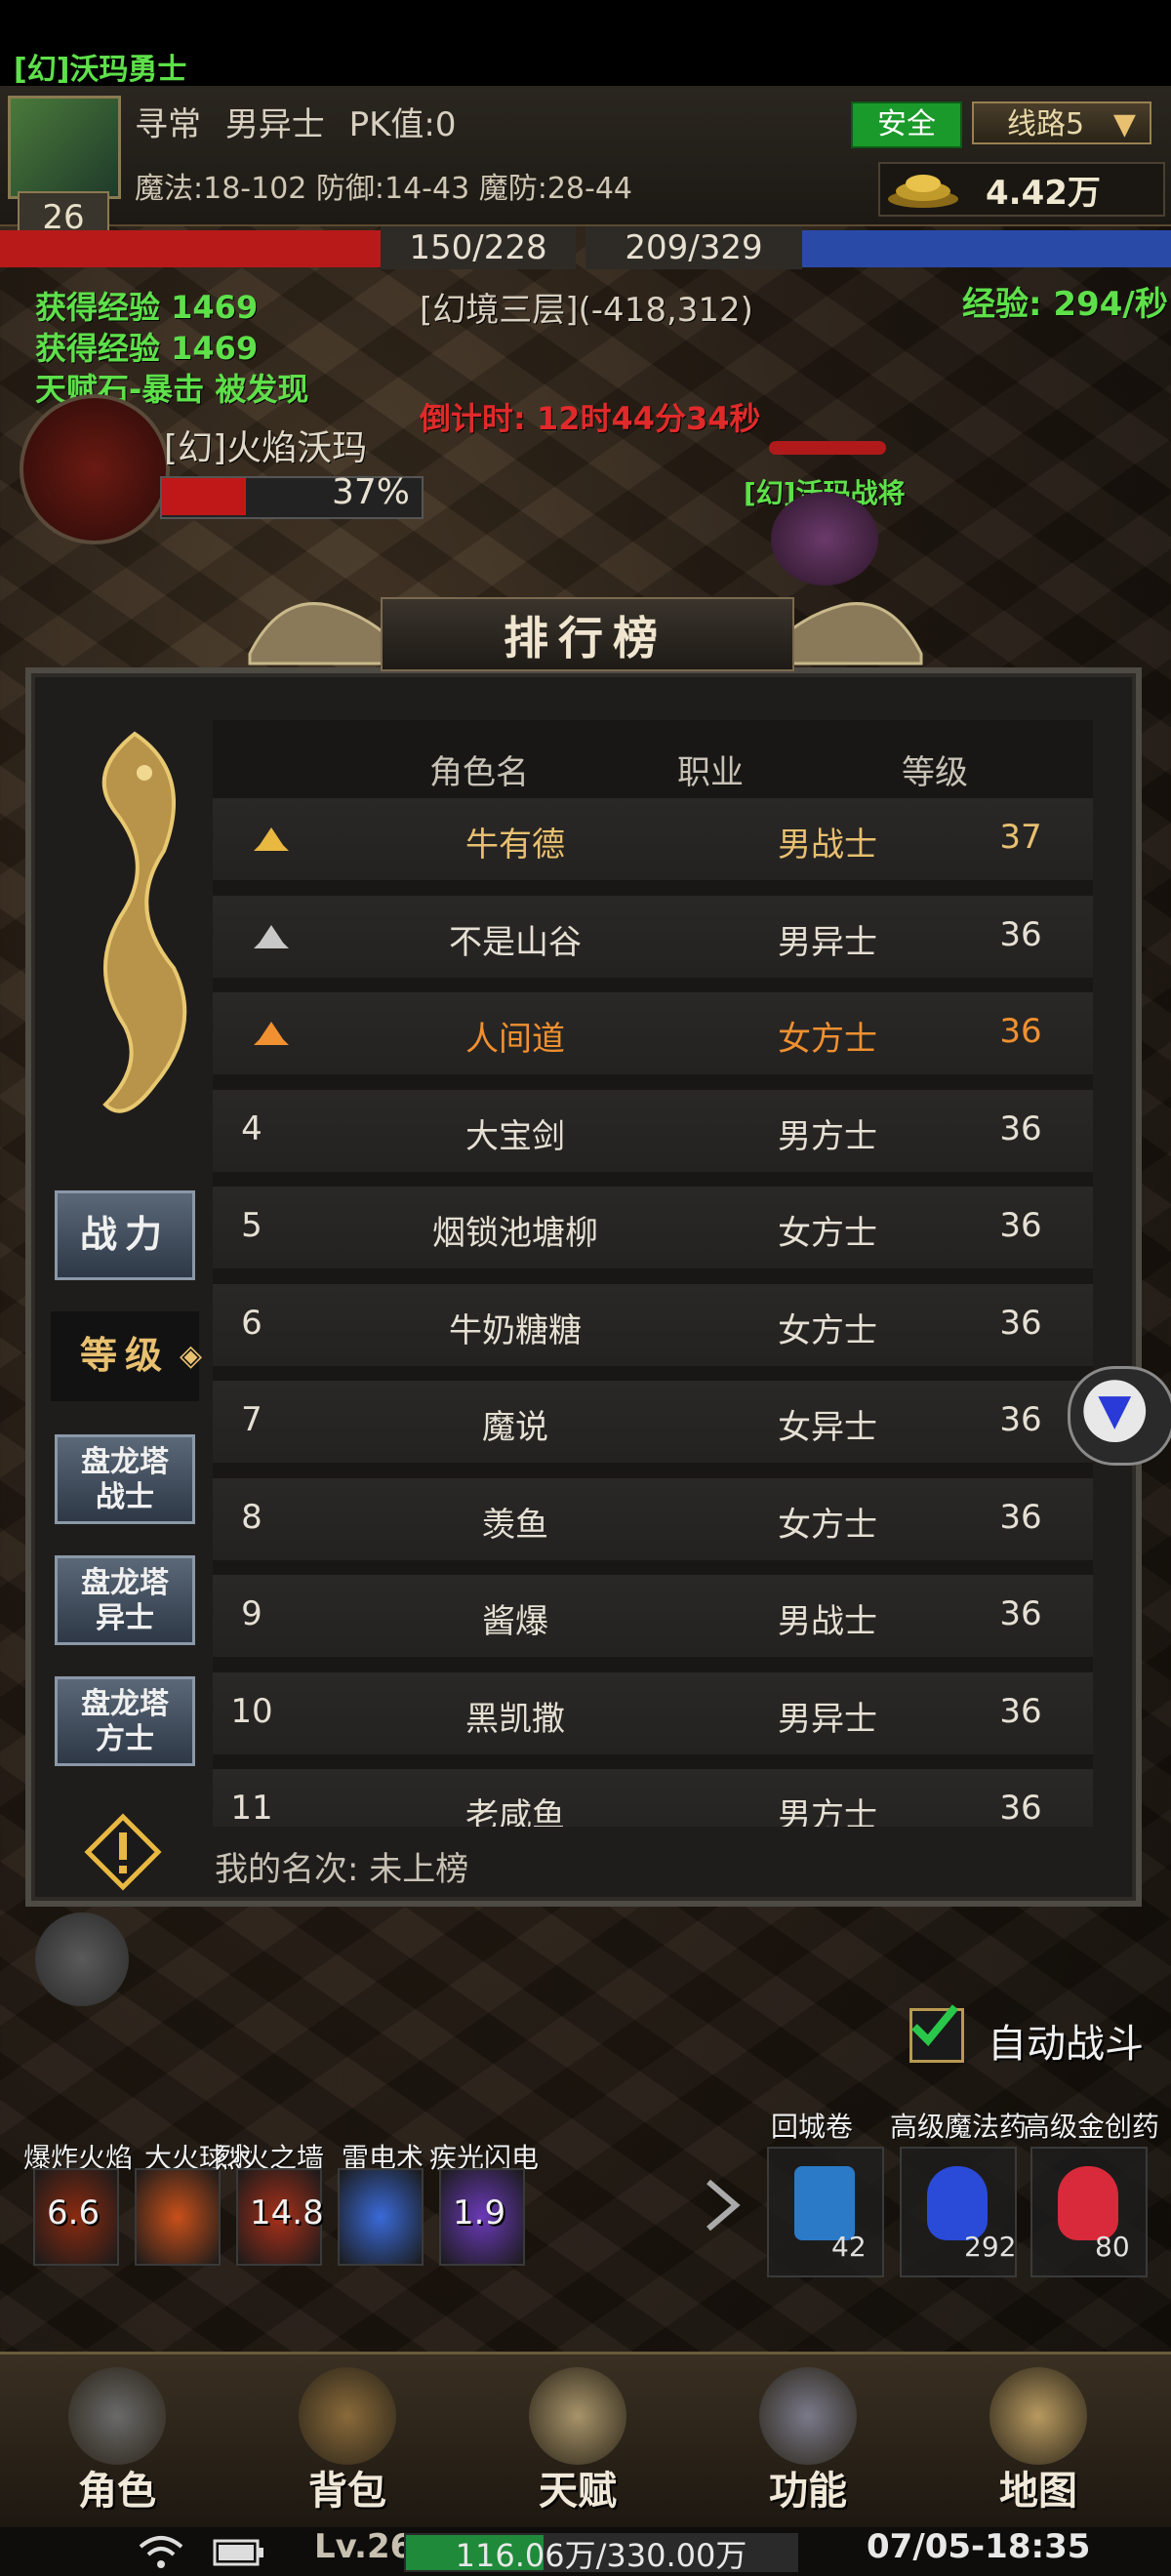  Describe the element at coordinates (191, 1356) in the screenshot. I see `tab-selected-icon: ◈` at that location.